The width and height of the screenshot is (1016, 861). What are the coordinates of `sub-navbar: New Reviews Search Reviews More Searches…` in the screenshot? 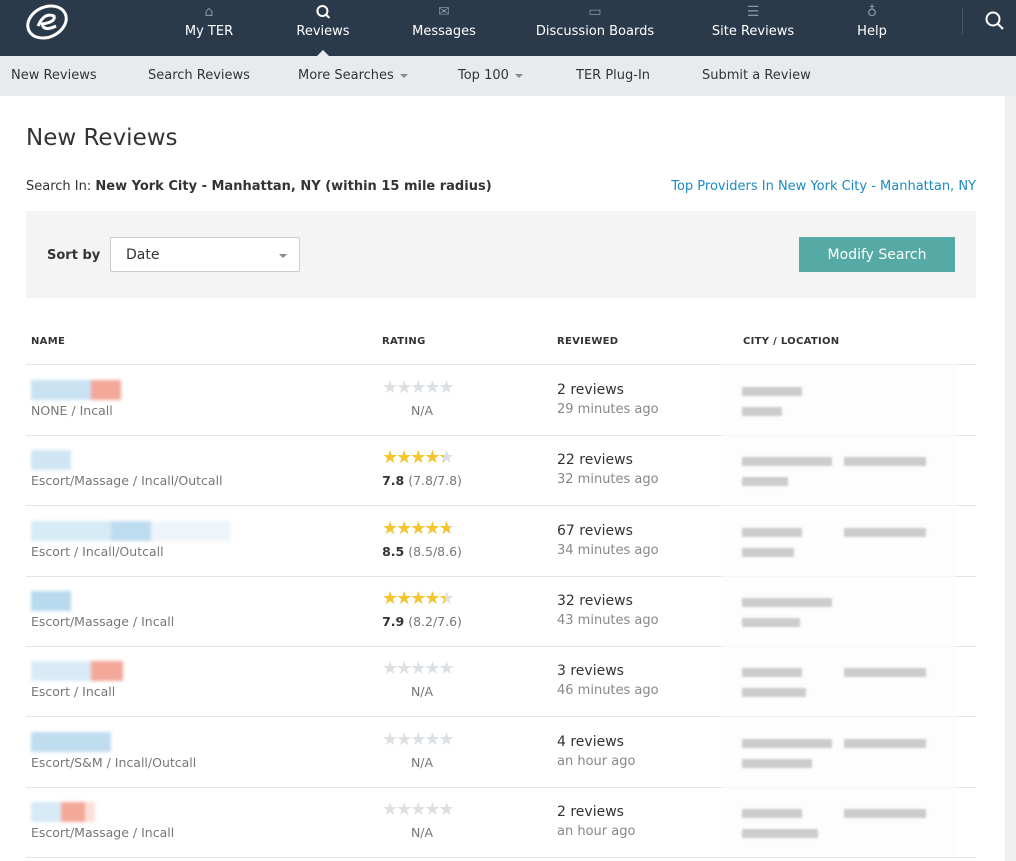 It's located at (508, 76).